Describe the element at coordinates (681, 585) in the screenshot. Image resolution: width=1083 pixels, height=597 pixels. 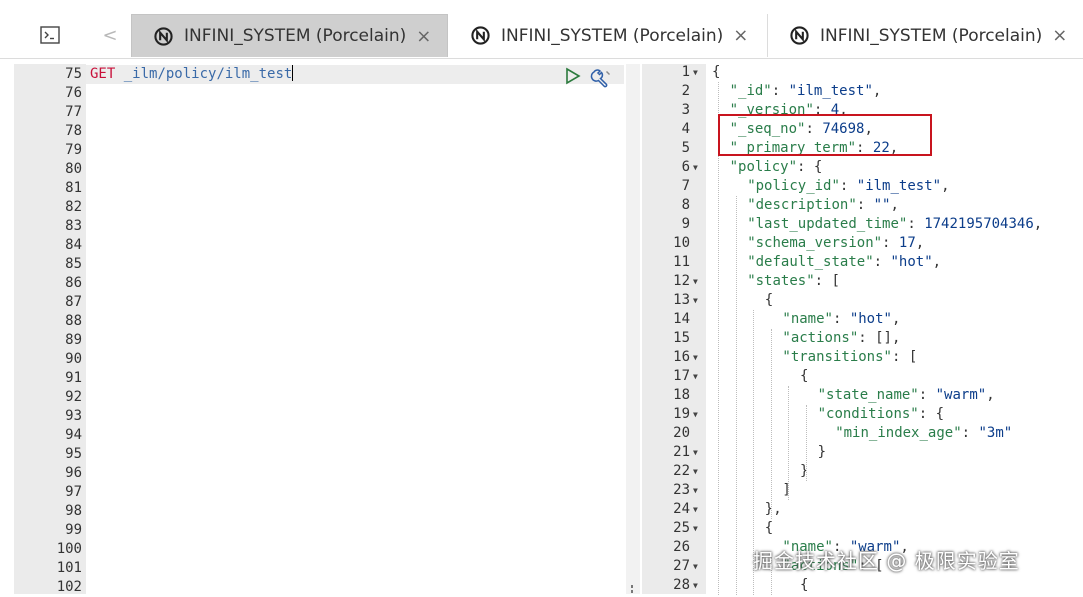
I see `line-number: 28` at that location.